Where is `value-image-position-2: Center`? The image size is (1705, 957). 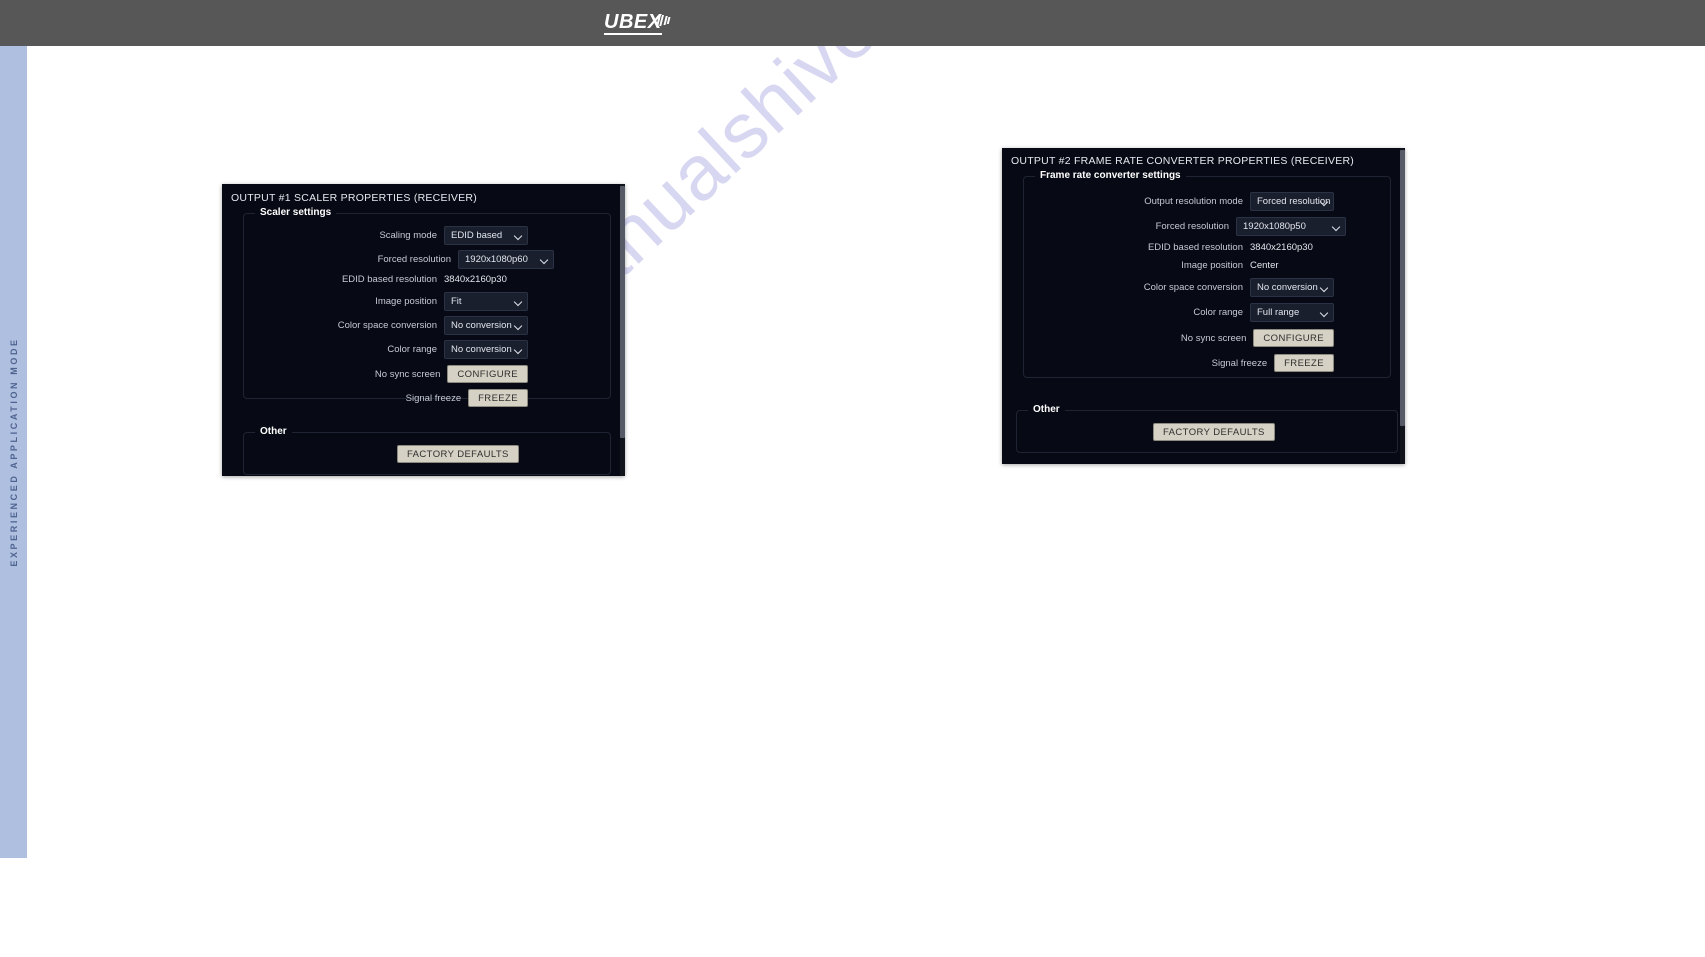
value-image-position-2: Center is located at coordinates (1264, 265).